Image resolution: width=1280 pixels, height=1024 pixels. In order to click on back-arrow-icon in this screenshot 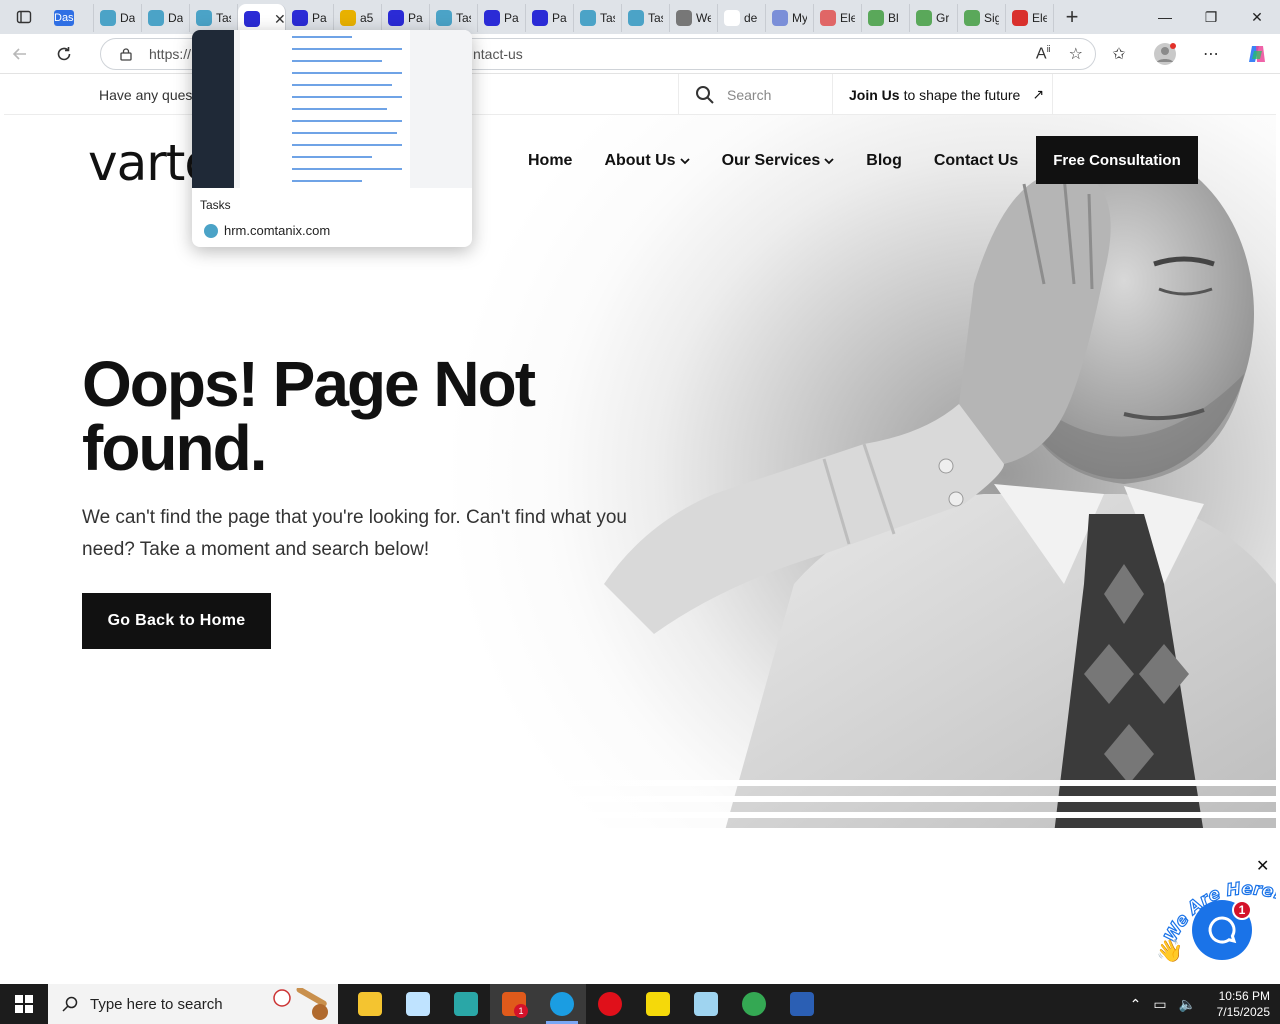, I will do `click(19, 53)`.